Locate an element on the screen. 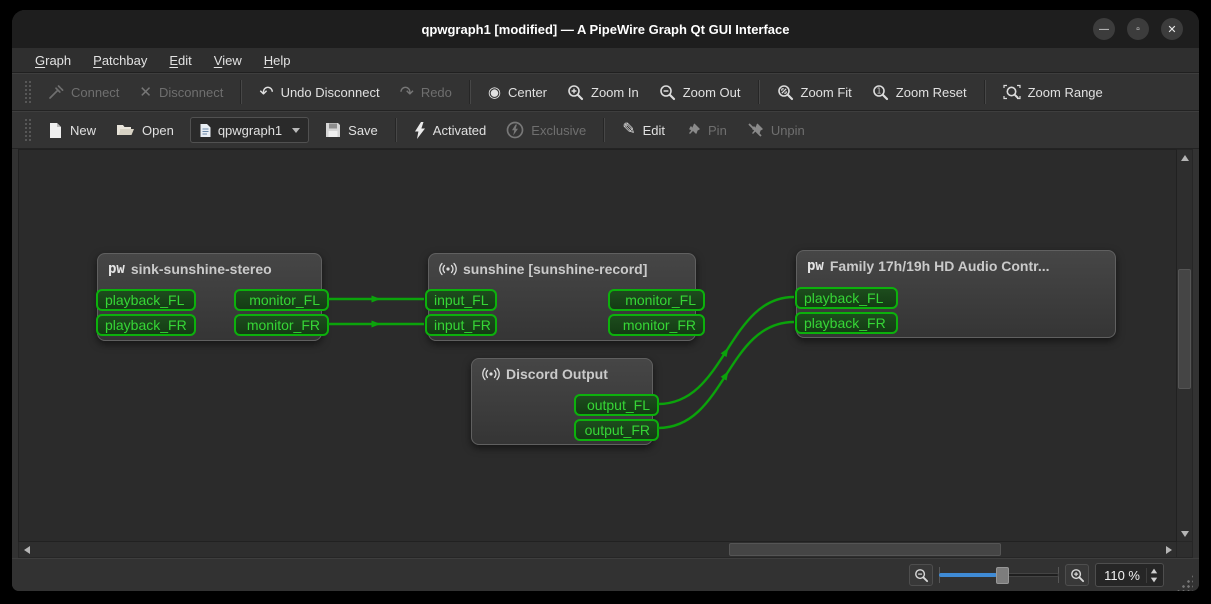 The width and height of the screenshot is (1211, 604). horizontal-scrollbar is located at coordinates (597, 550).